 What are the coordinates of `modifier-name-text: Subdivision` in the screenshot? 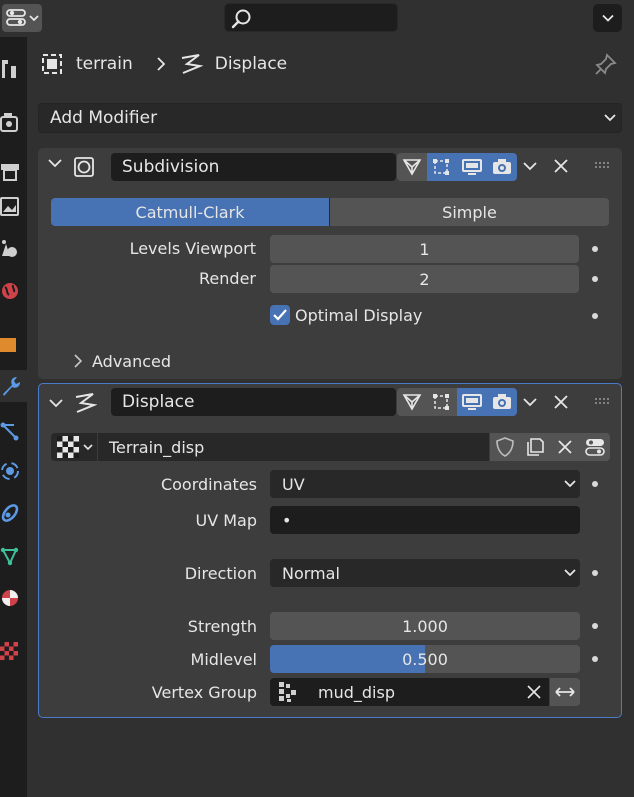 It's located at (171, 167).